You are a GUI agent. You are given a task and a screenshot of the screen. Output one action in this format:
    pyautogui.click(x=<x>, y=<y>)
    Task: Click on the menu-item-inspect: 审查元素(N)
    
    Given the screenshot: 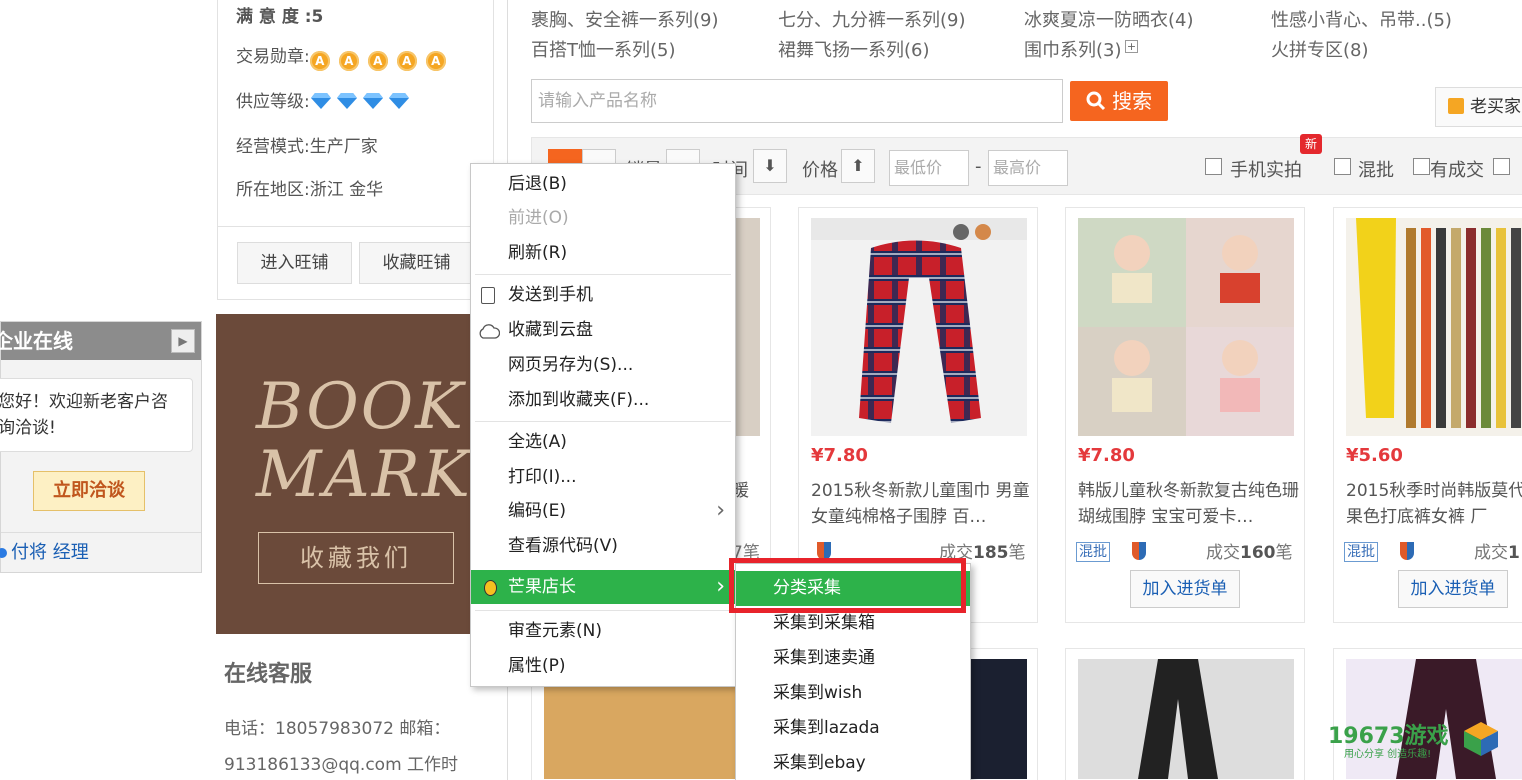 What is the action you would take?
    pyautogui.click(x=603, y=631)
    